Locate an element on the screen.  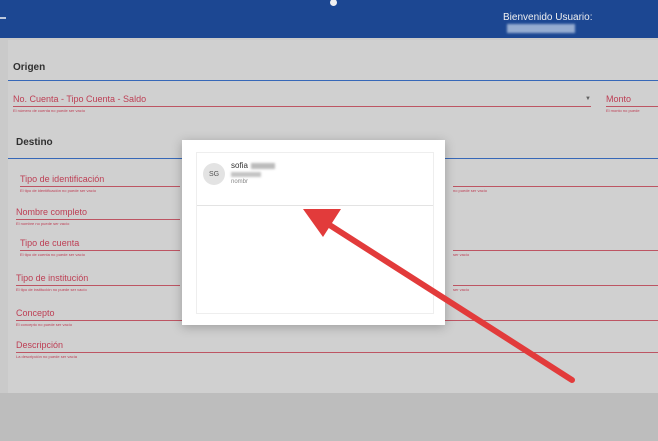
contact-name-text: sofia is located at coordinates (239, 165).